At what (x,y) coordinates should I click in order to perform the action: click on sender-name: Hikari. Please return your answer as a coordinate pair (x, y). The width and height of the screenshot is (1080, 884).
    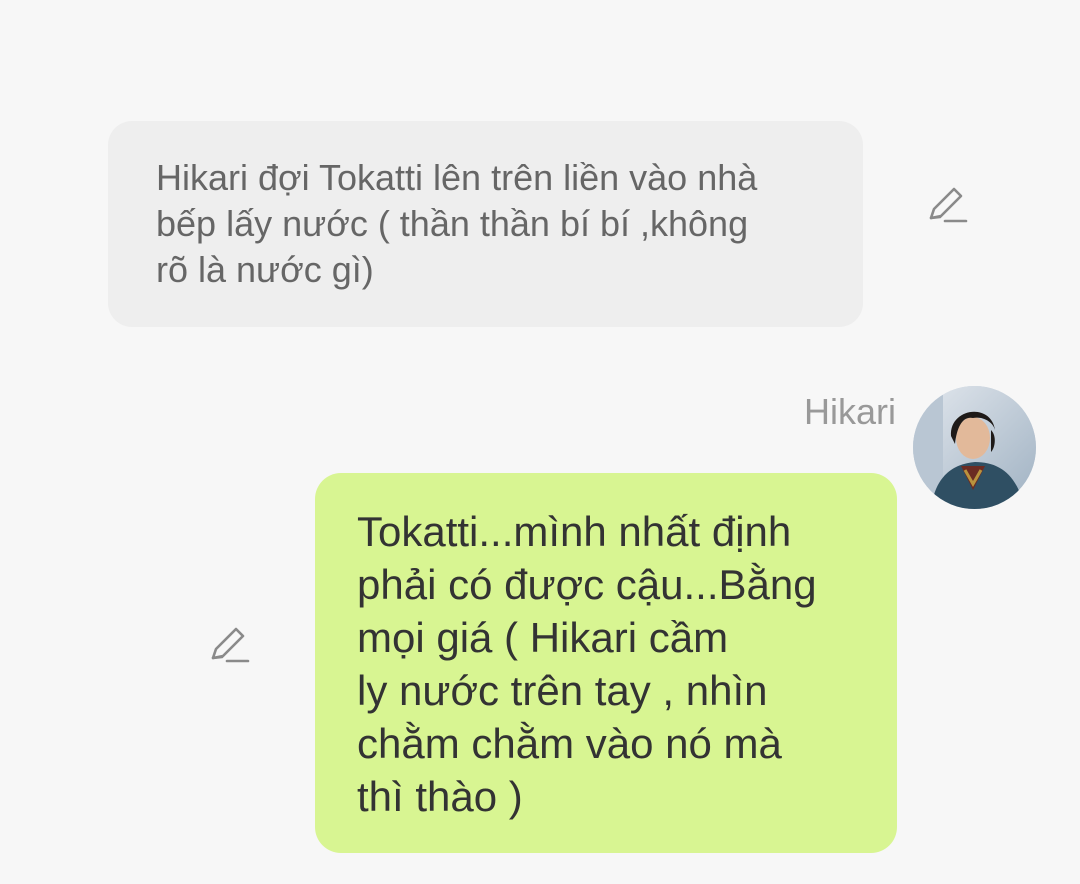
    Looking at the image, I should click on (849, 411).